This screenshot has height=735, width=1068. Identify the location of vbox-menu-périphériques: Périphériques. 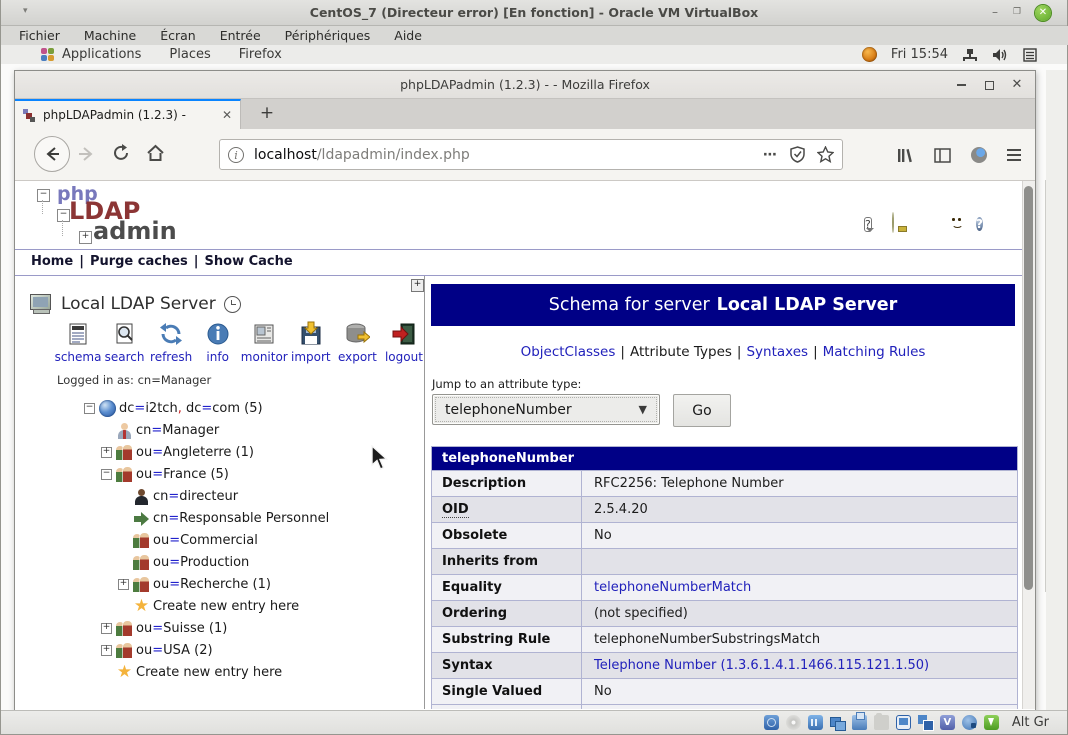
(328, 35).